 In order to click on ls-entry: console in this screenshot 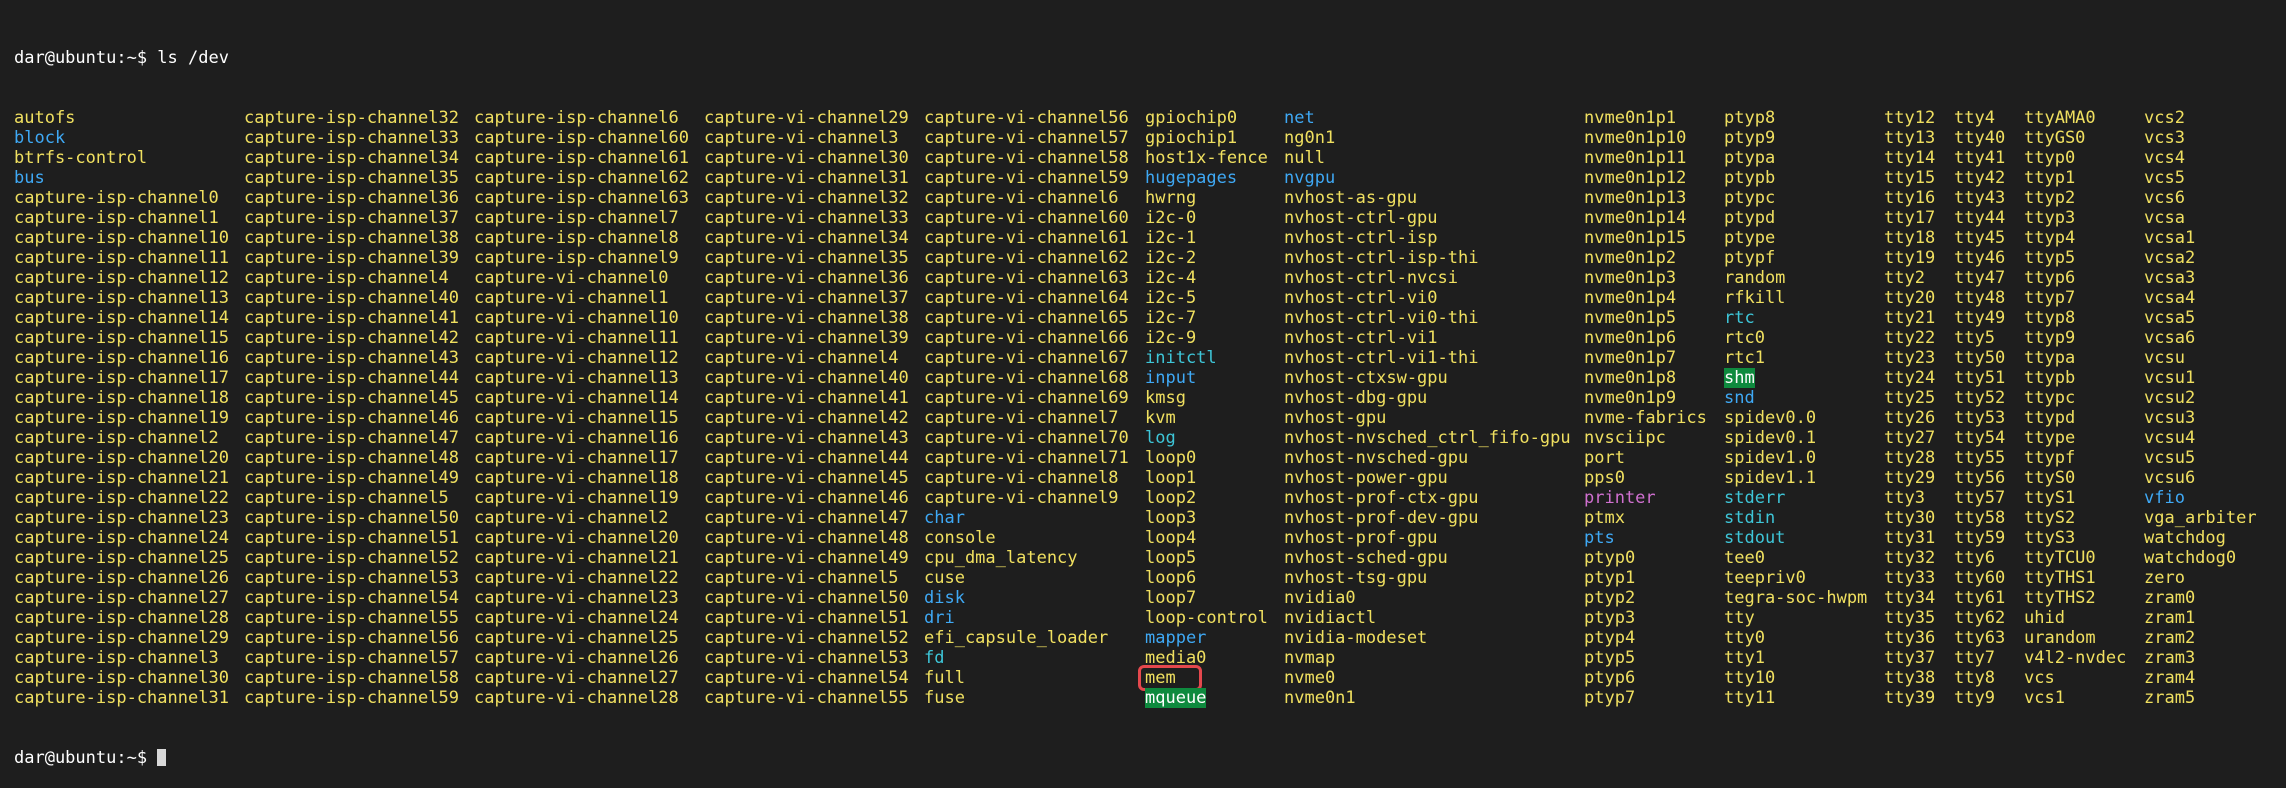, I will do `click(1026, 538)`.